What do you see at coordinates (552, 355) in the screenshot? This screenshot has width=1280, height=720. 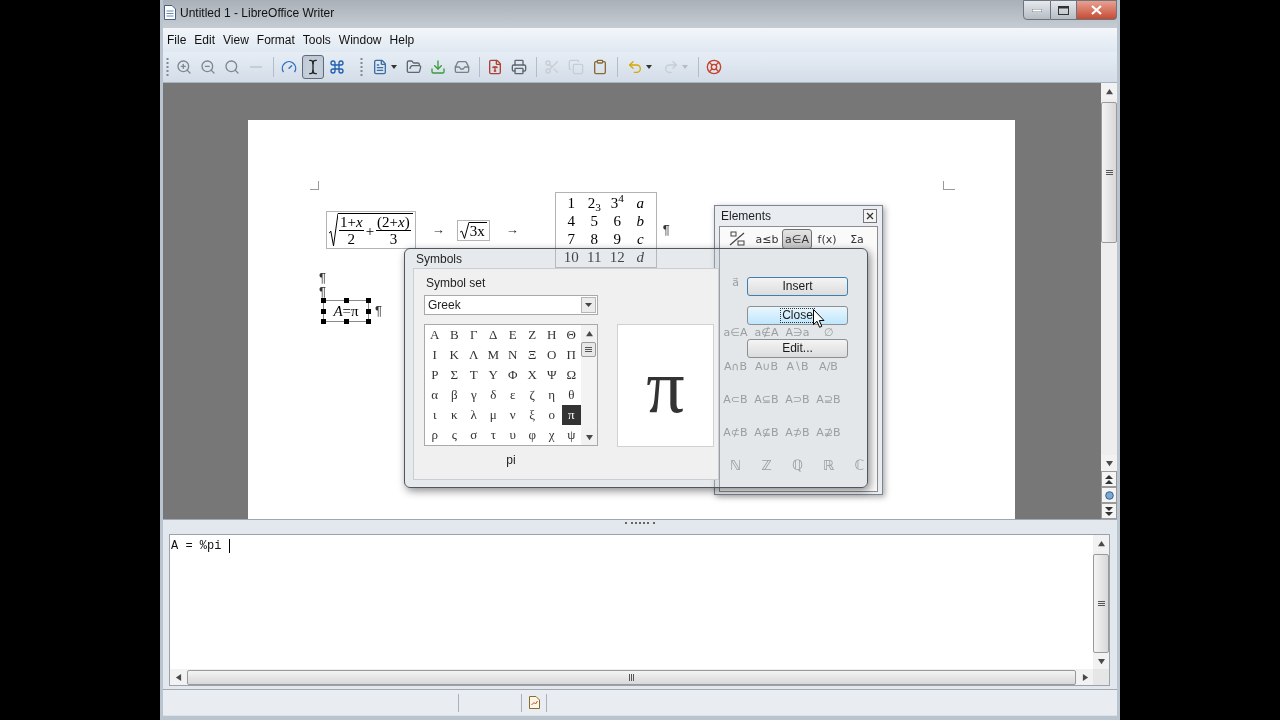 I see `symbol-cell: Ο` at bounding box center [552, 355].